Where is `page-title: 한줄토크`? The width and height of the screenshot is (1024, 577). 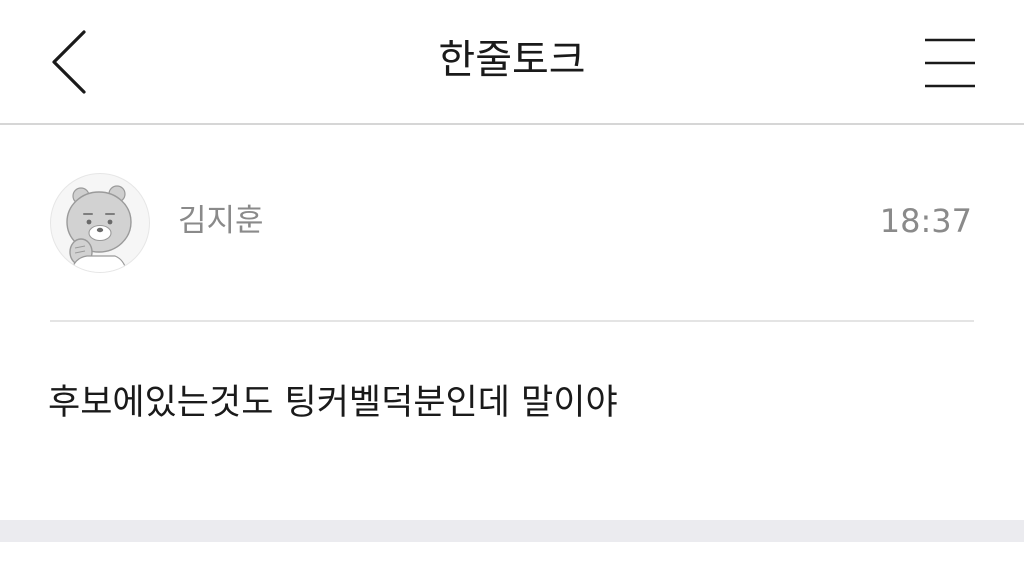
page-title: 한줄토크 is located at coordinates (512, 60).